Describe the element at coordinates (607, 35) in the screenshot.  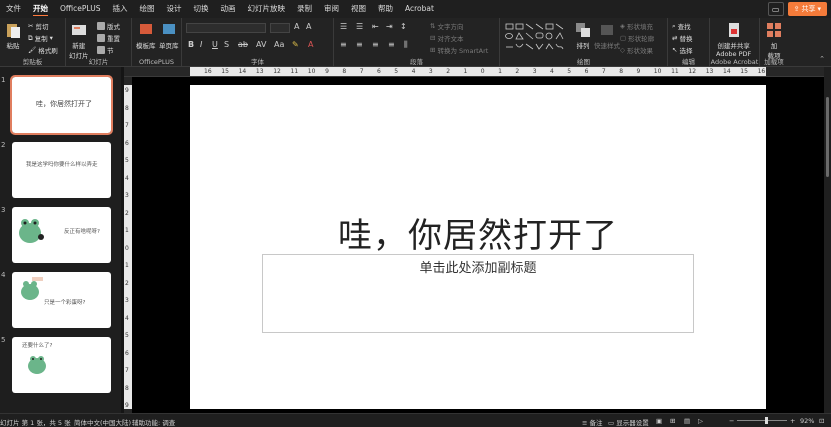
I see `quick-styles-button: 快速样式` at that location.